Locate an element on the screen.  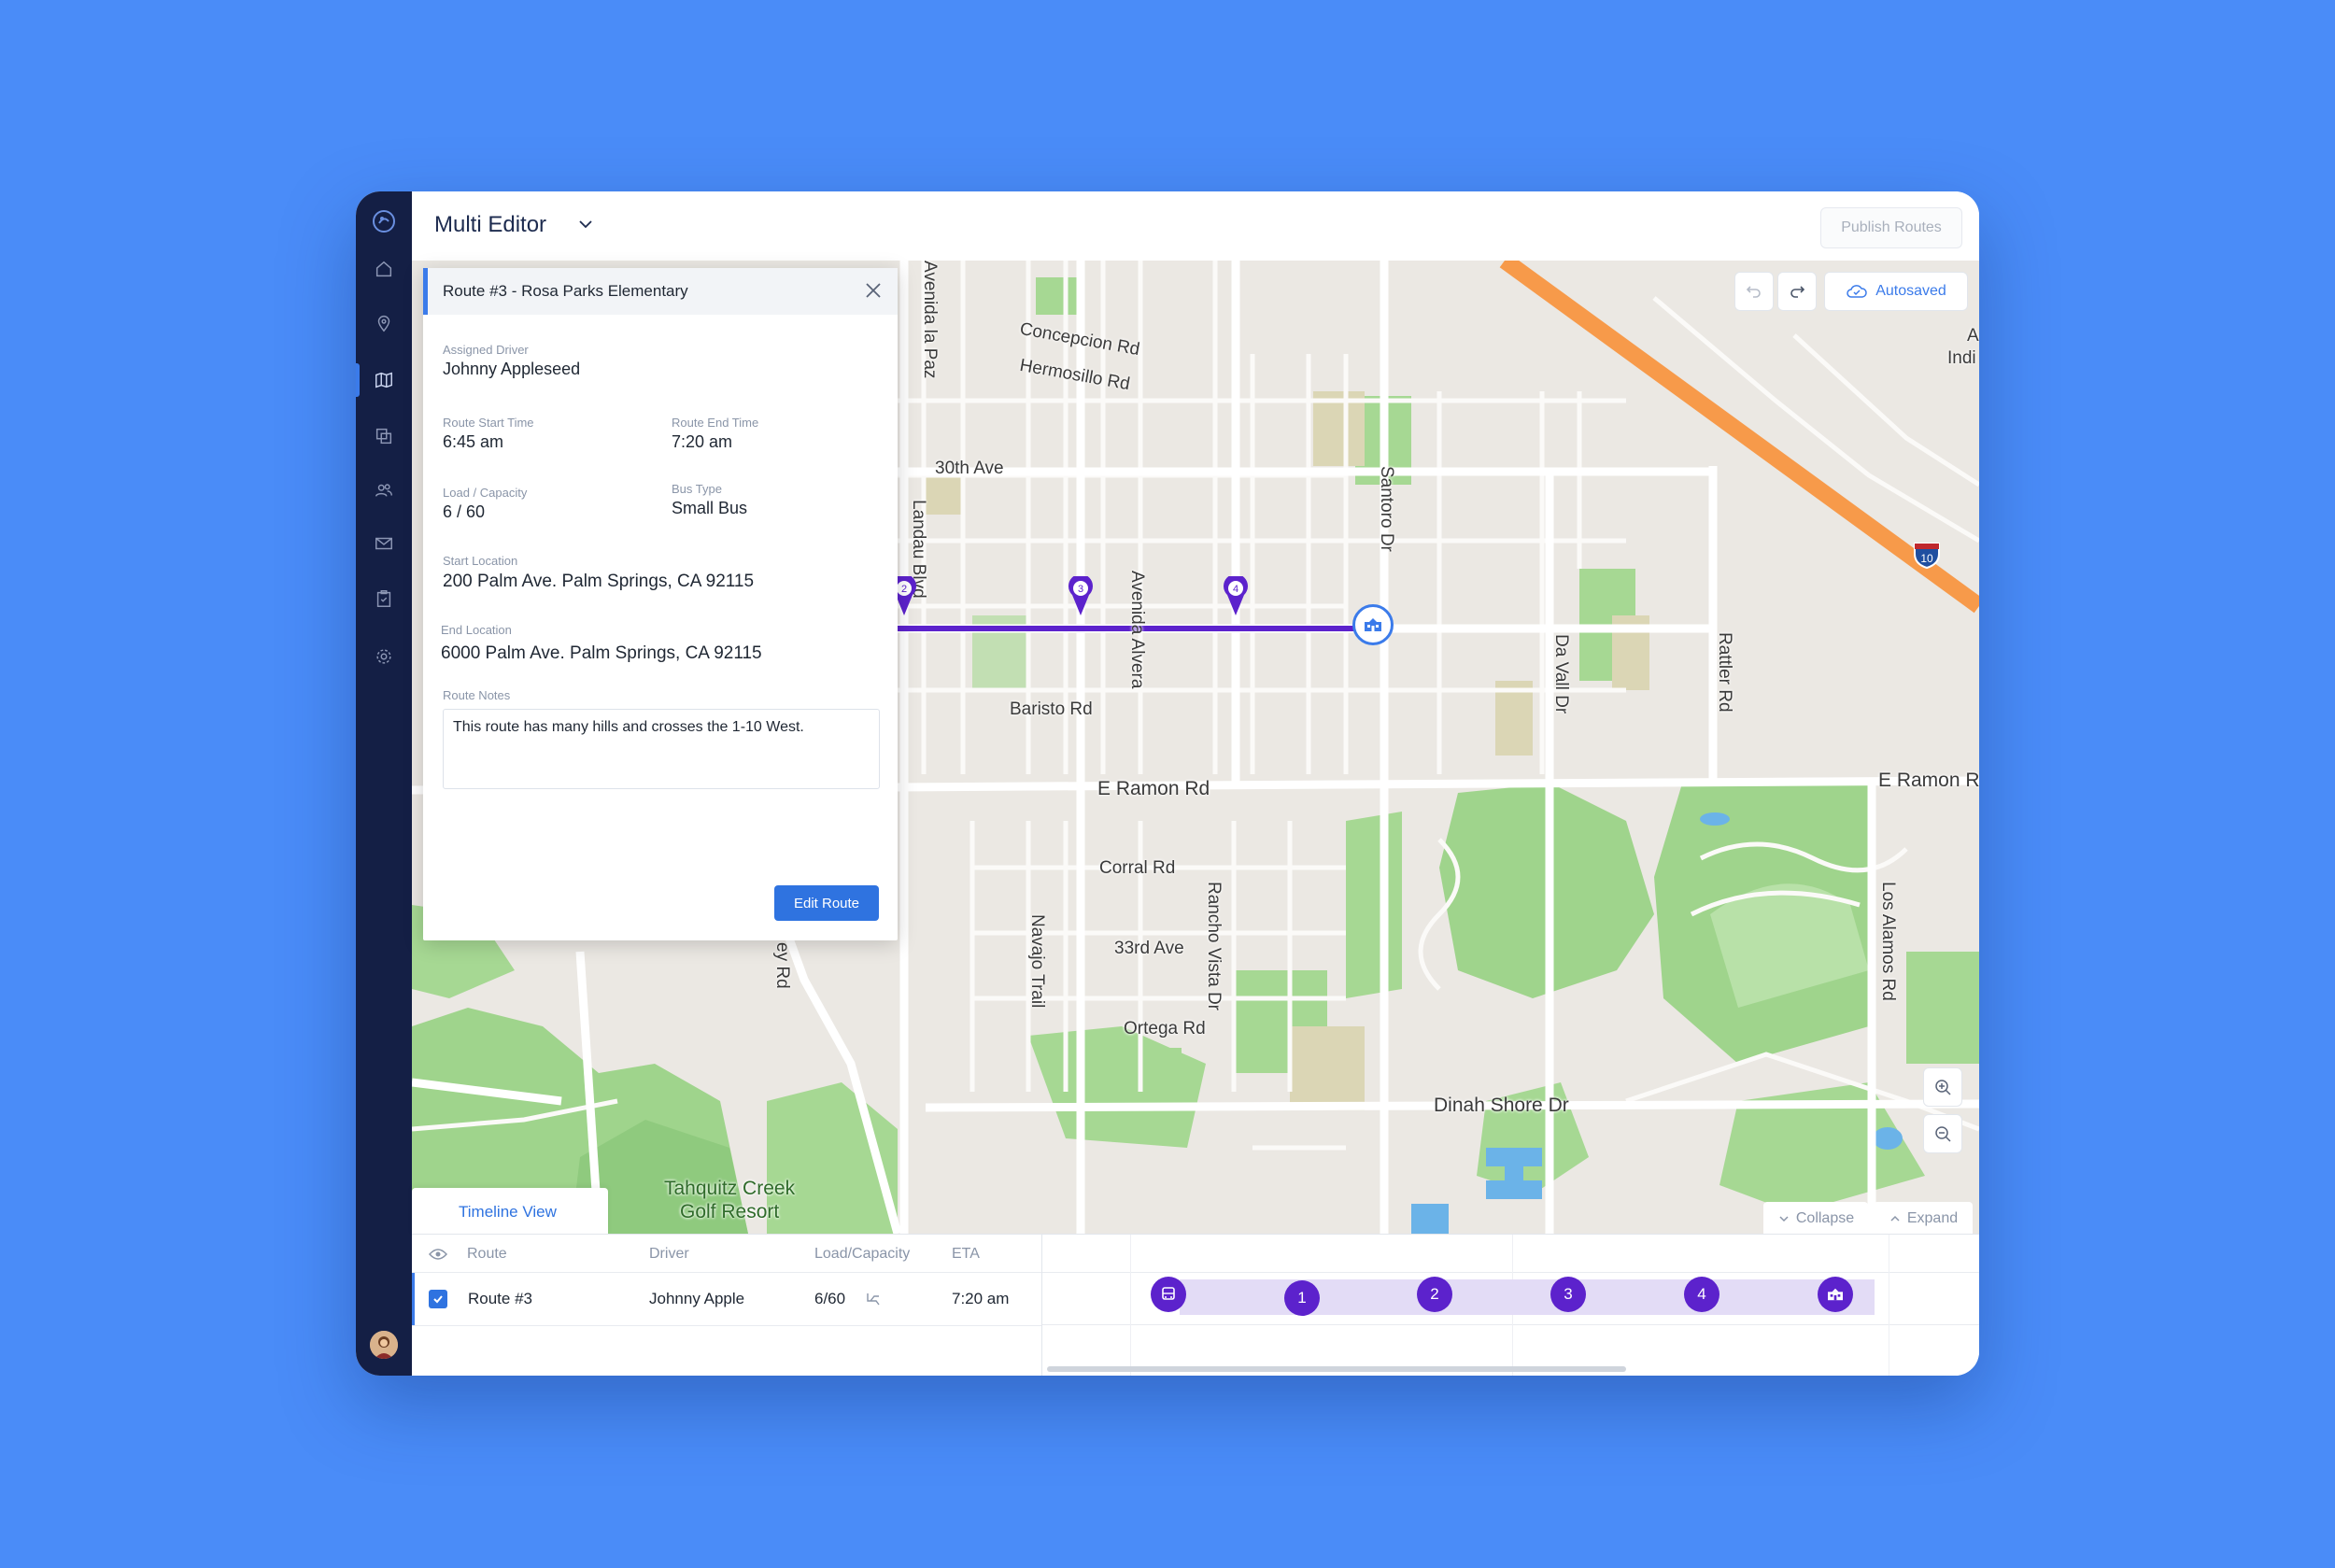
timeline-stop: 1 is located at coordinates (1302, 1298).